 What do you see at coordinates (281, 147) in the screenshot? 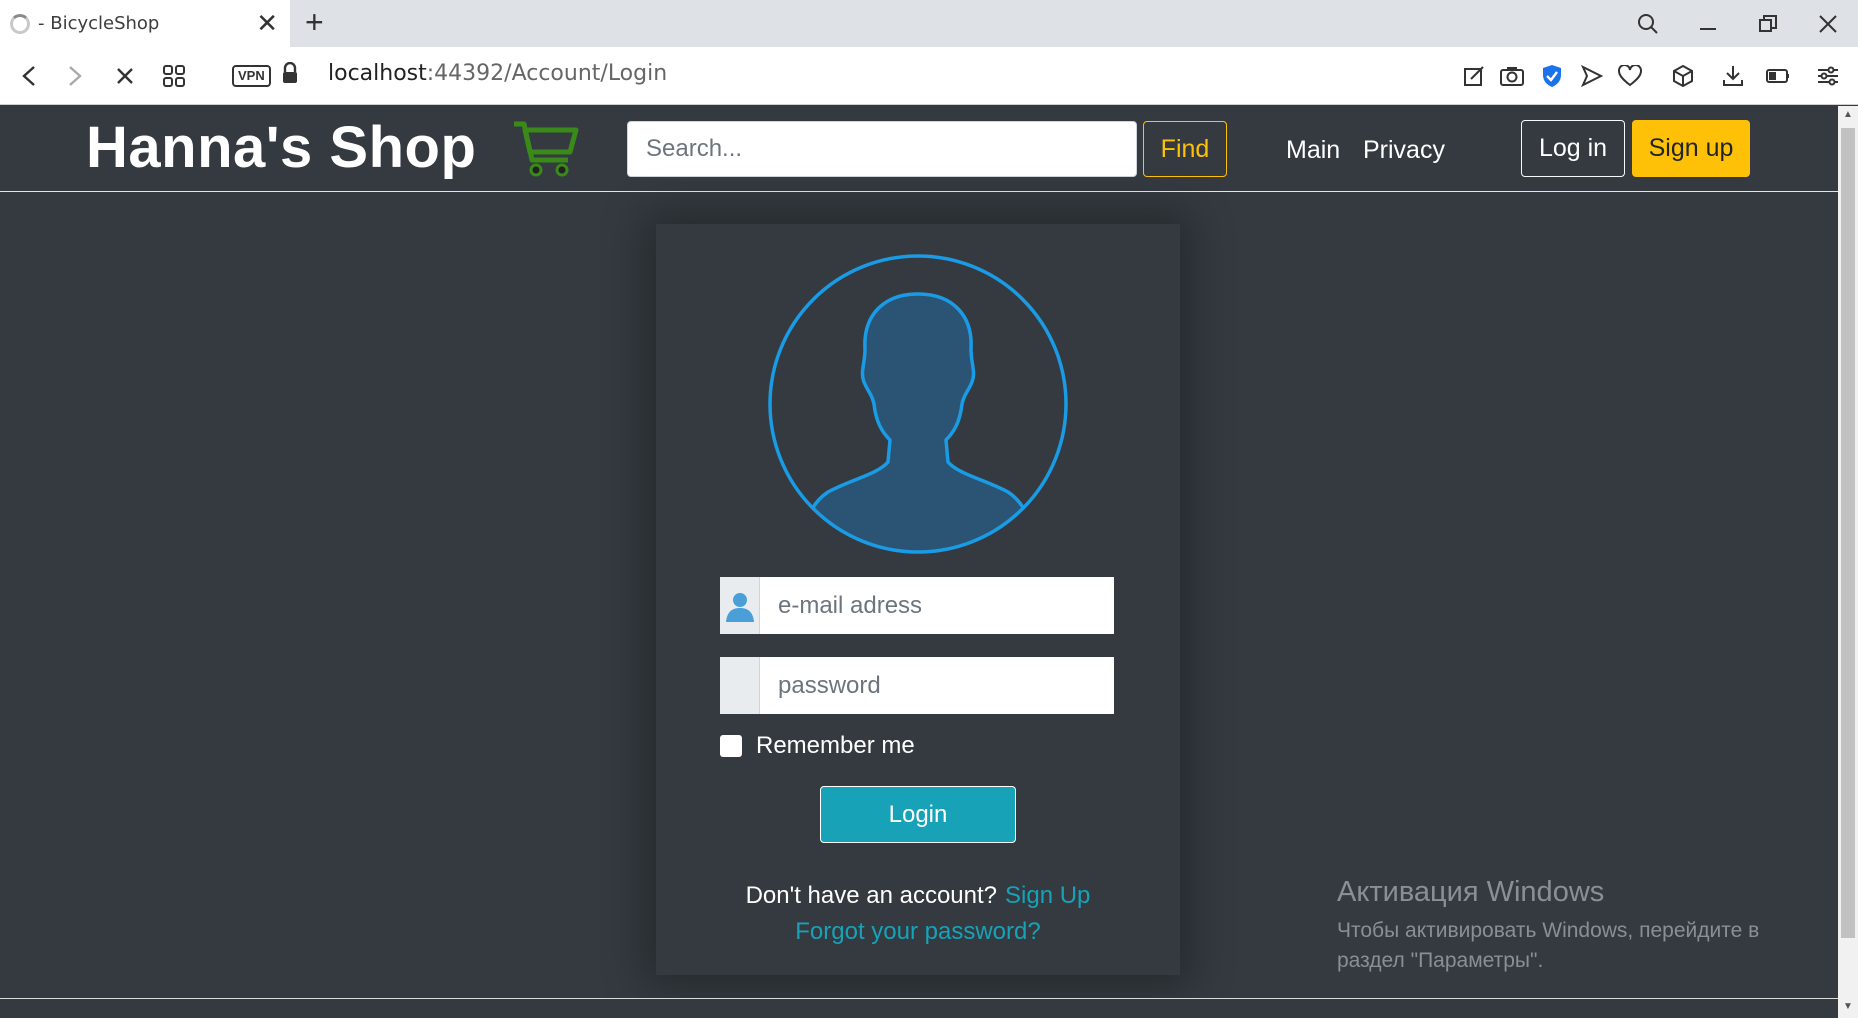
I see `brand-title: Hanna's Shop` at bounding box center [281, 147].